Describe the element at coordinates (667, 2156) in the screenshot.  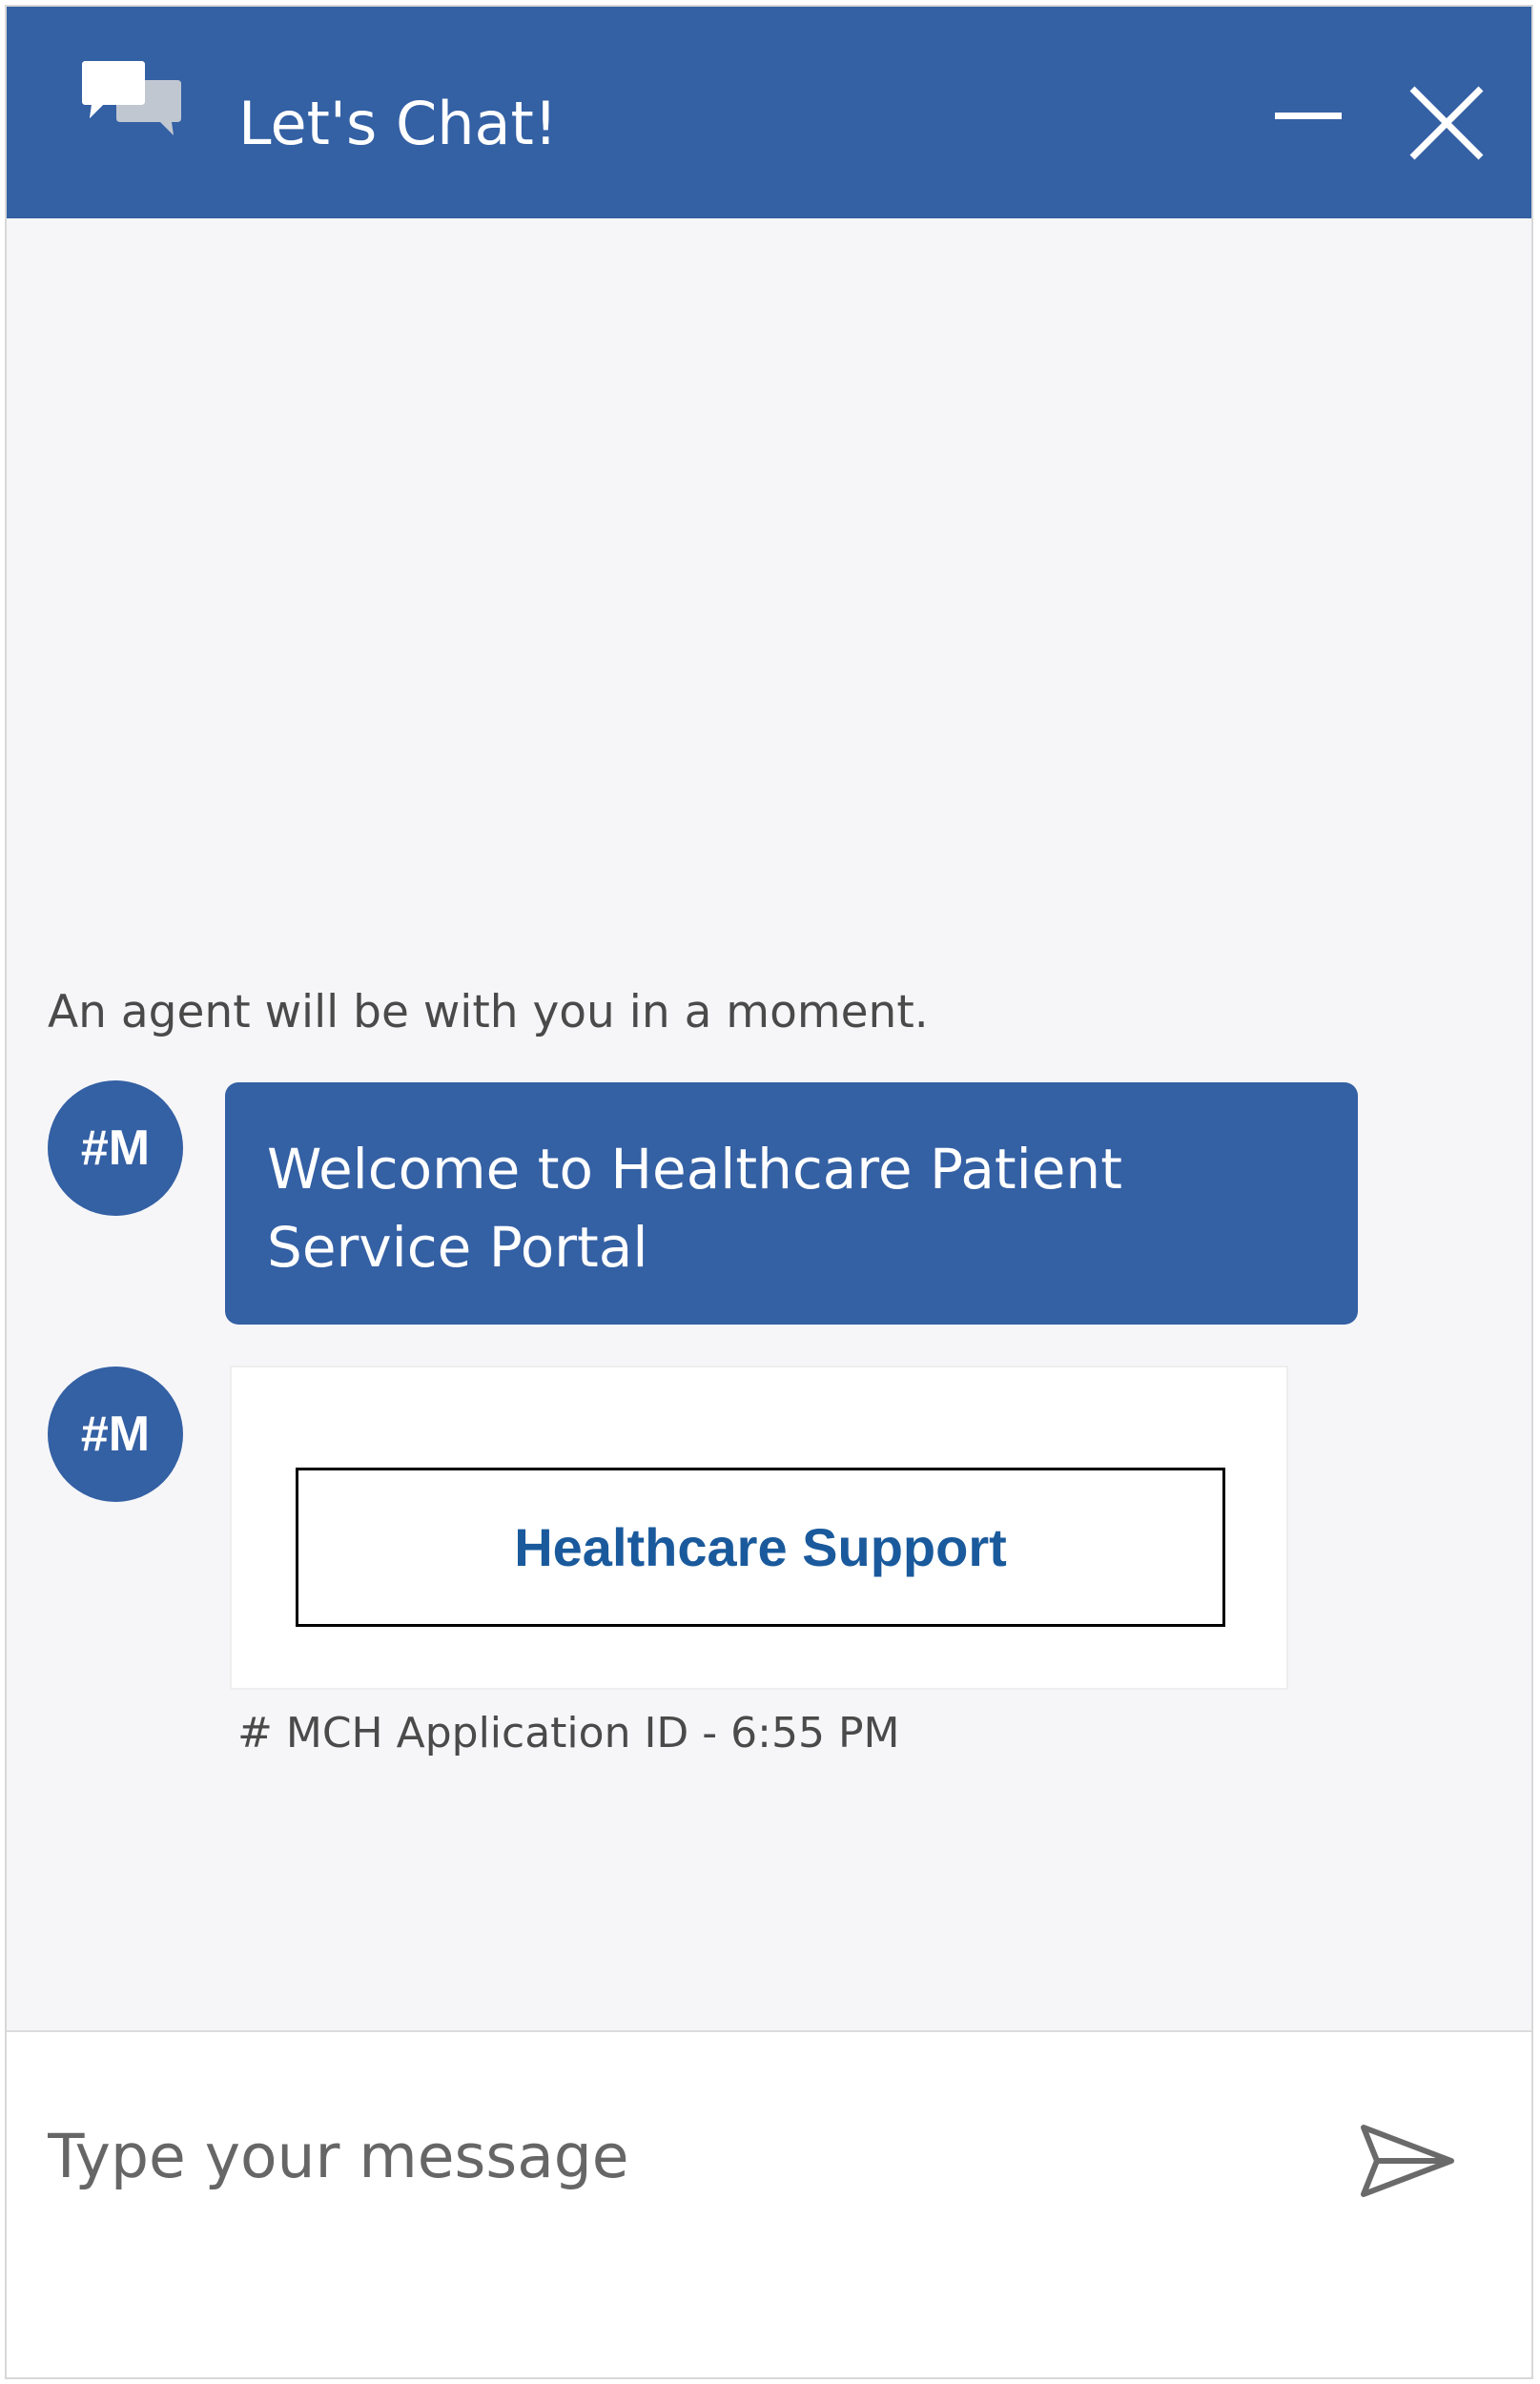
I see `message-input` at that location.